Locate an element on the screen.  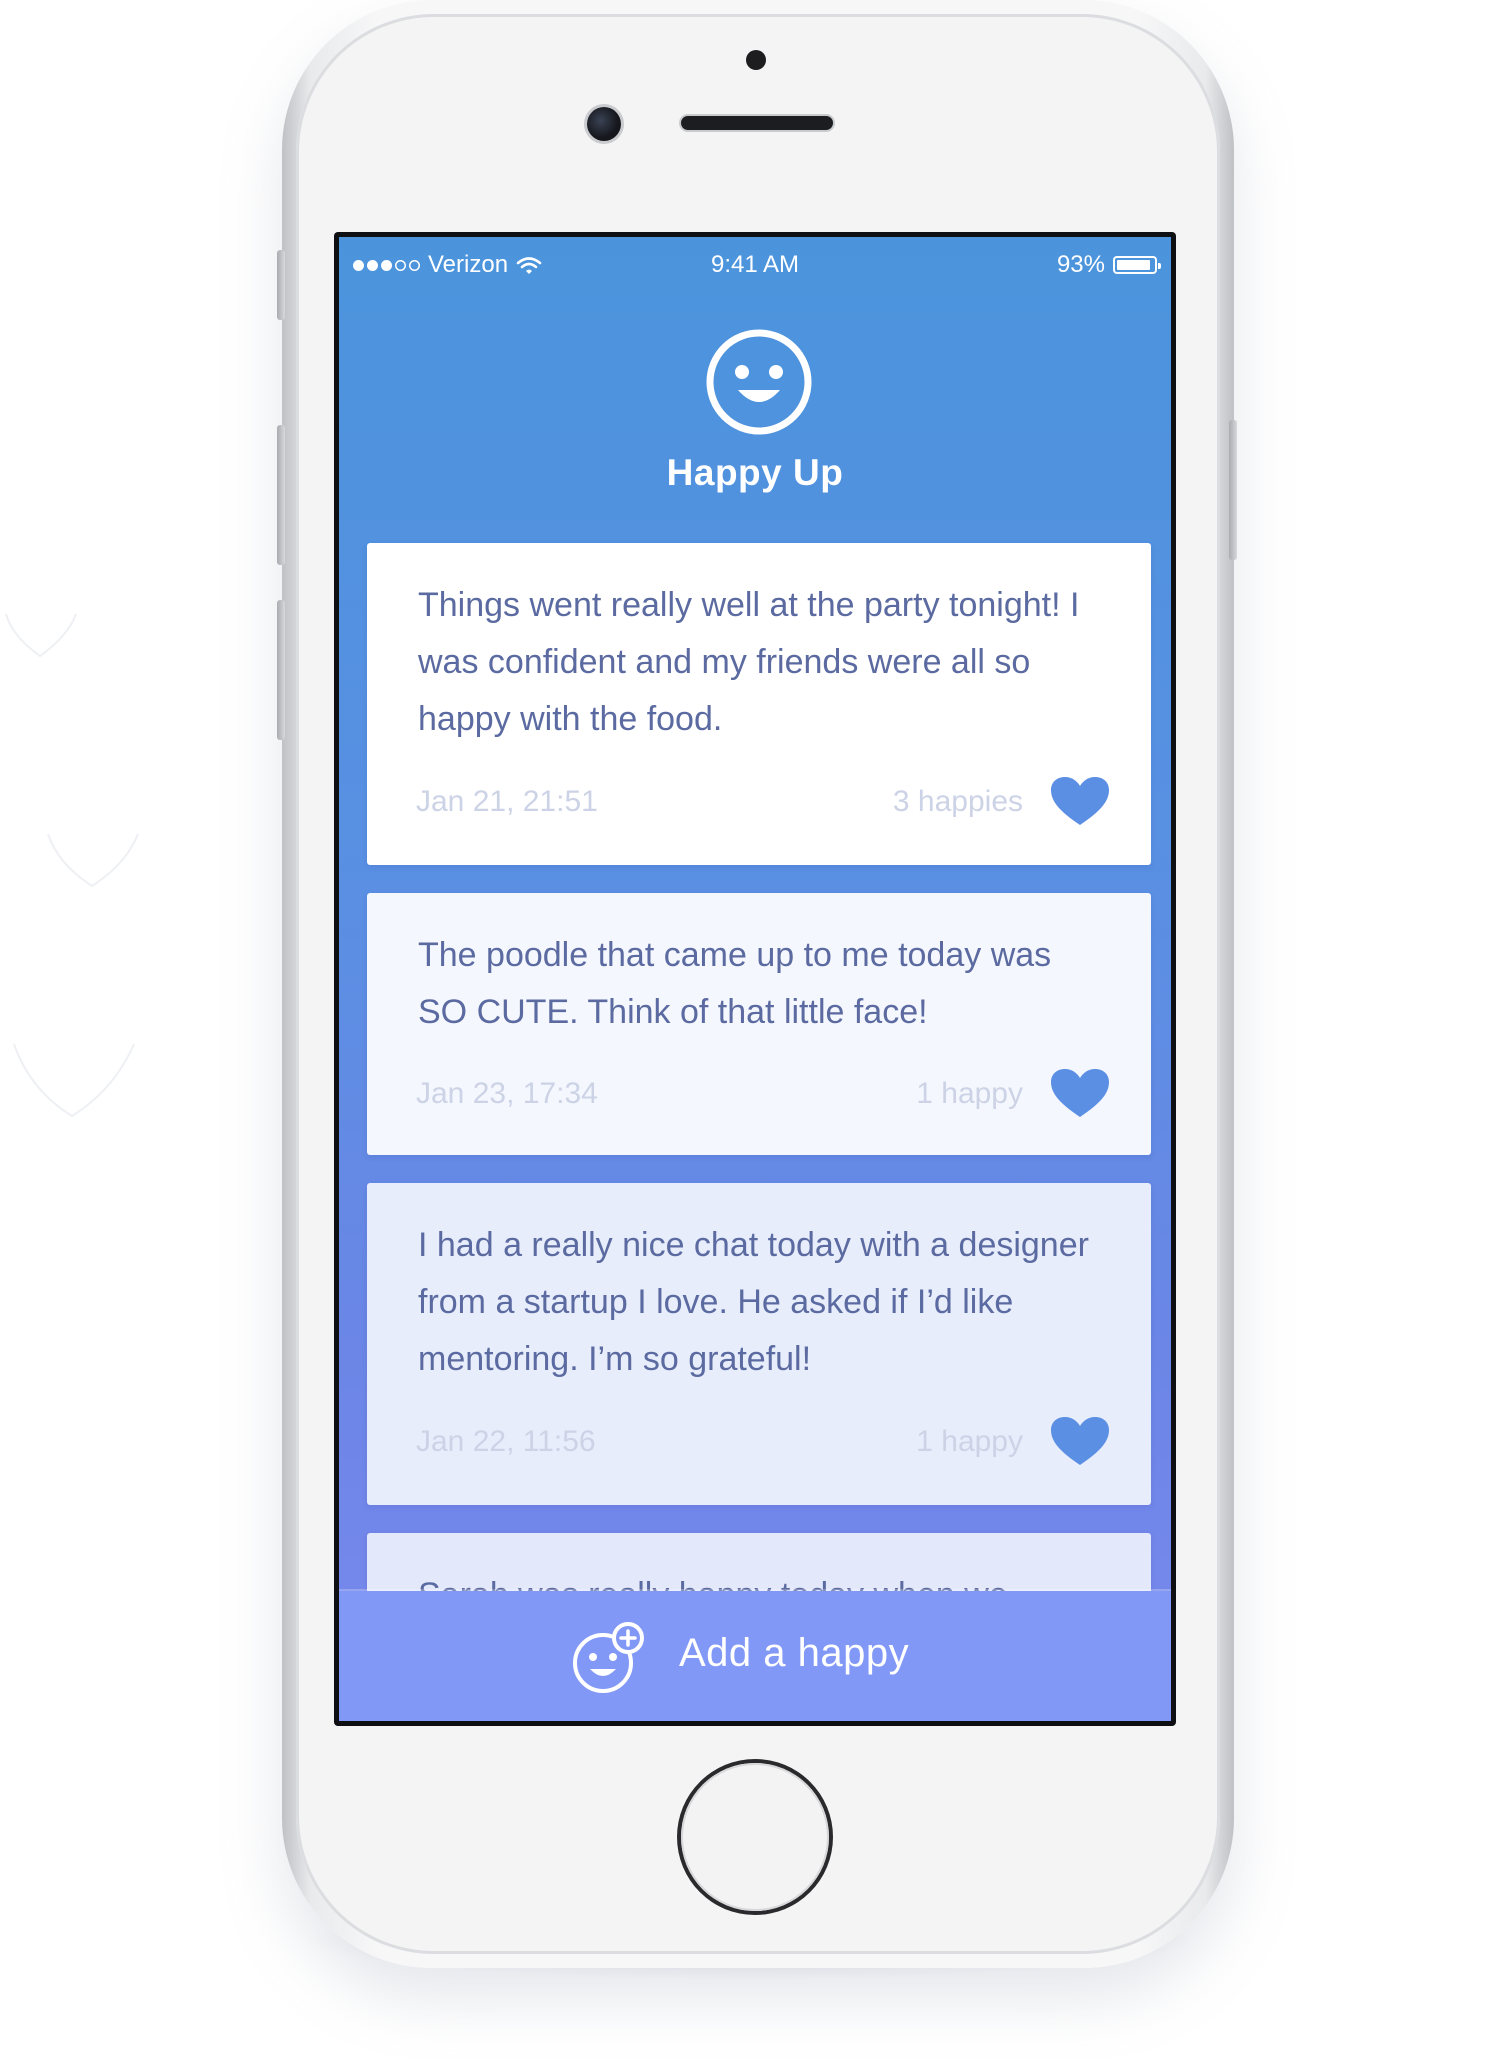
battery-percentage: 93% is located at coordinates (1080, 264).